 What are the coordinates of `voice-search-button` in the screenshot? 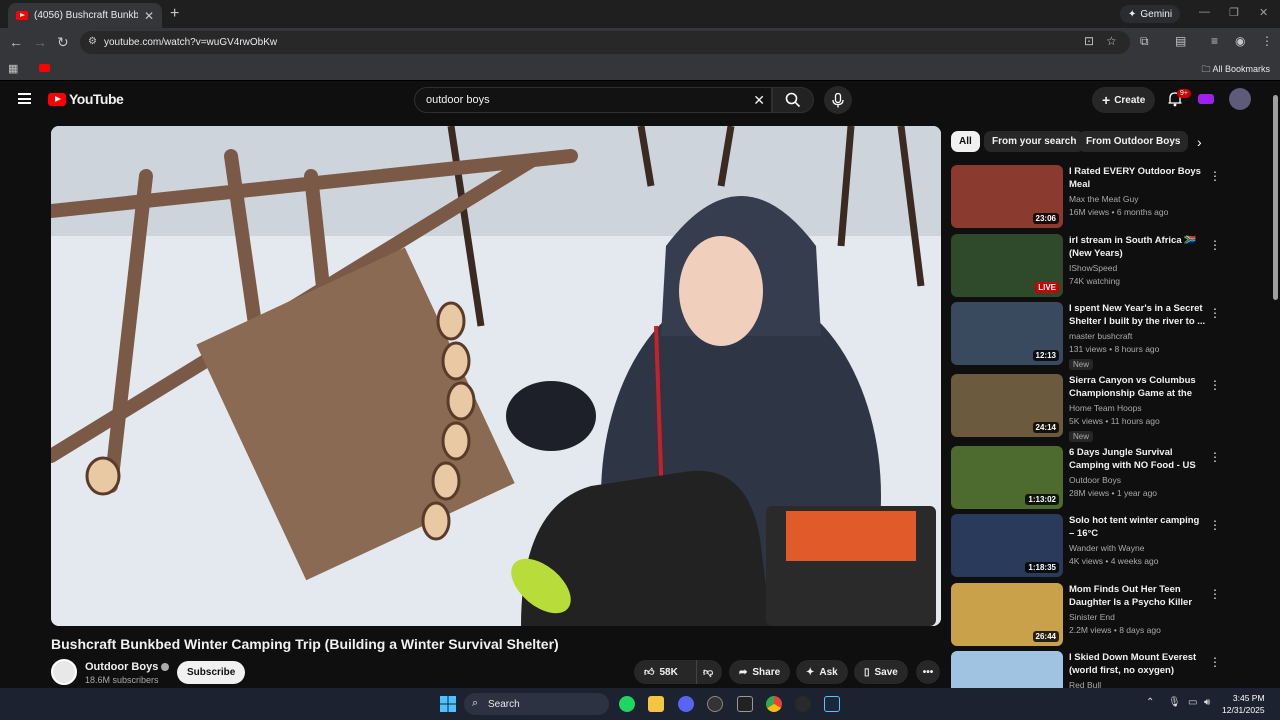 It's located at (838, 100).